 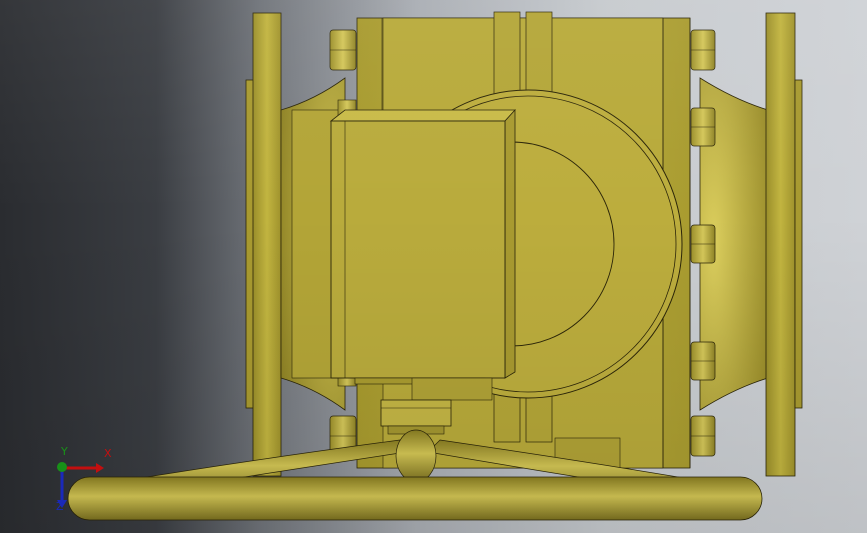 I want to click on actuator-gearbox, so click(x=422, y=254).